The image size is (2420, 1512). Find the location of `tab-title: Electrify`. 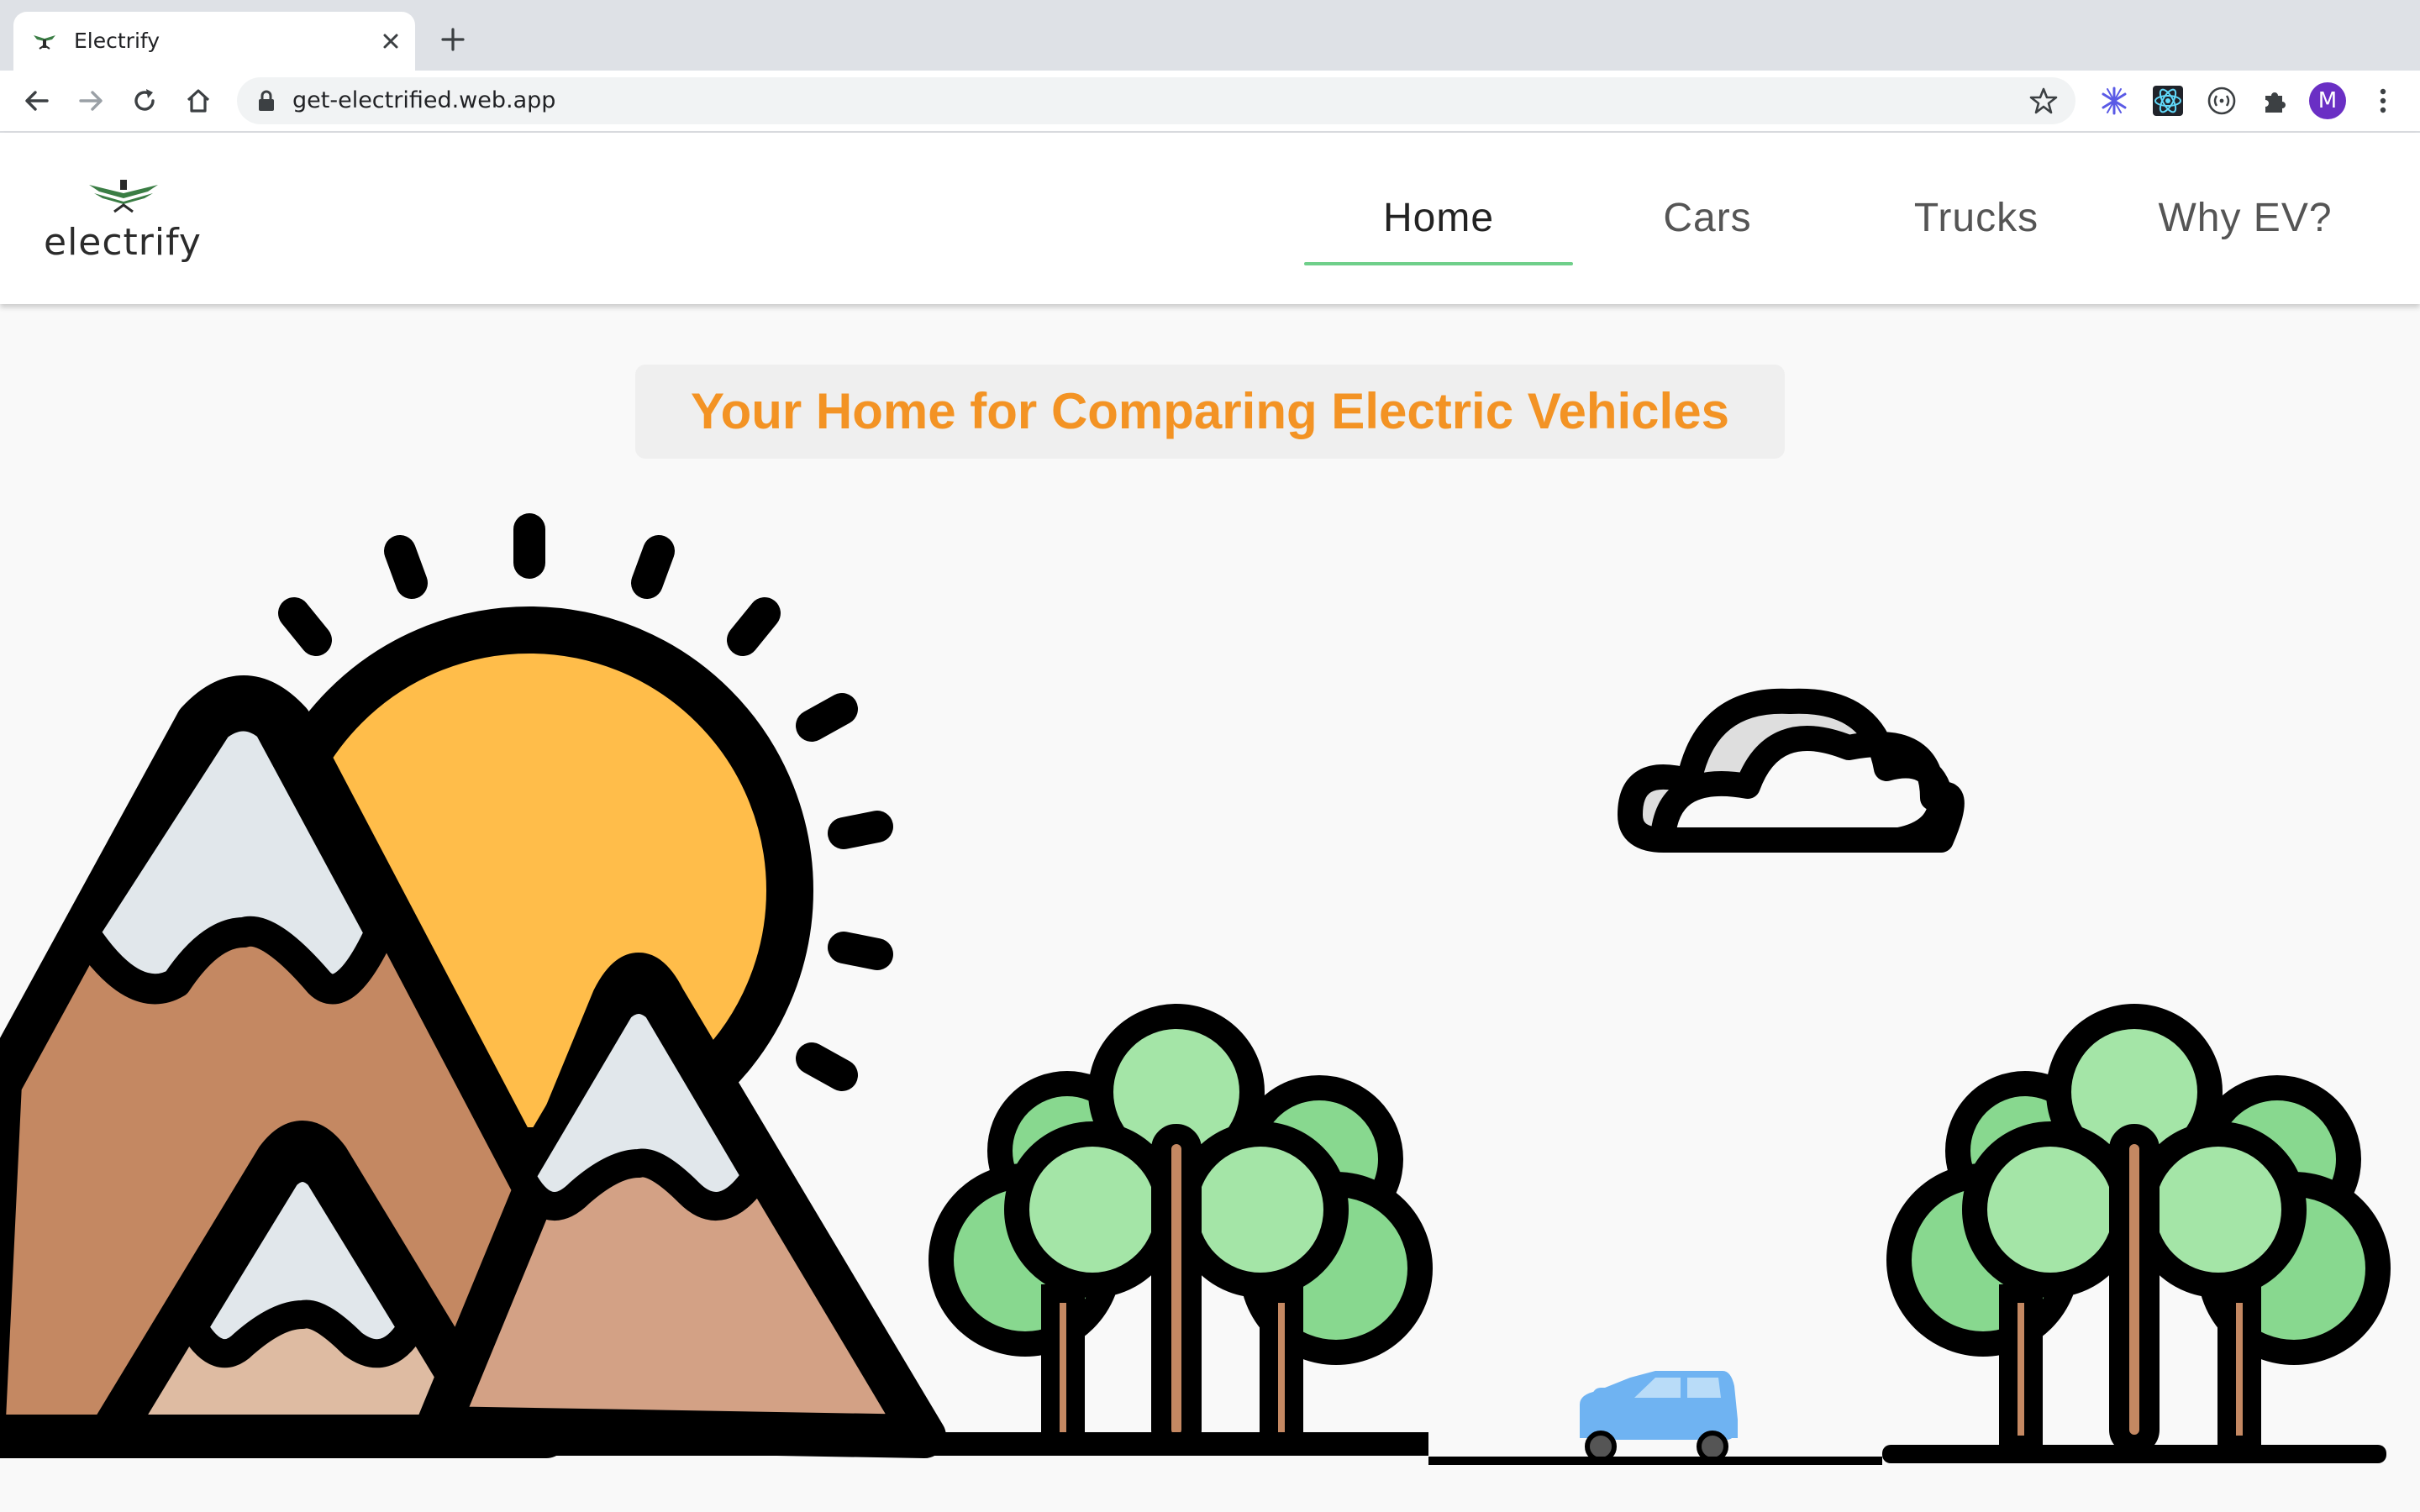

tab-title: Electrify is located at coordinates (117, 41).